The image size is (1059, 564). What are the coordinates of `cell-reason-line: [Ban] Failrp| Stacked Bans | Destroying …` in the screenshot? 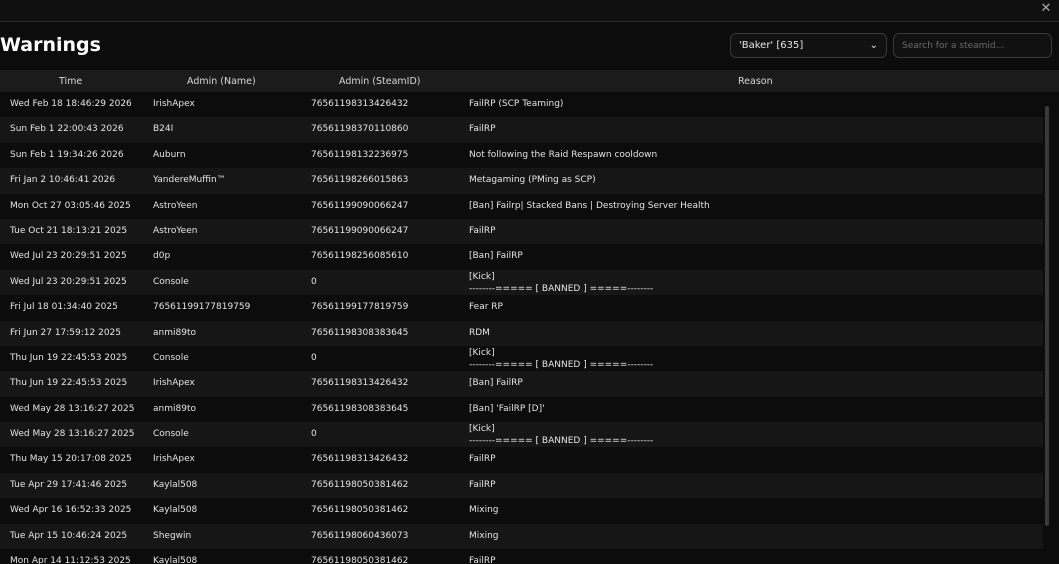 It's located at (589, 205).